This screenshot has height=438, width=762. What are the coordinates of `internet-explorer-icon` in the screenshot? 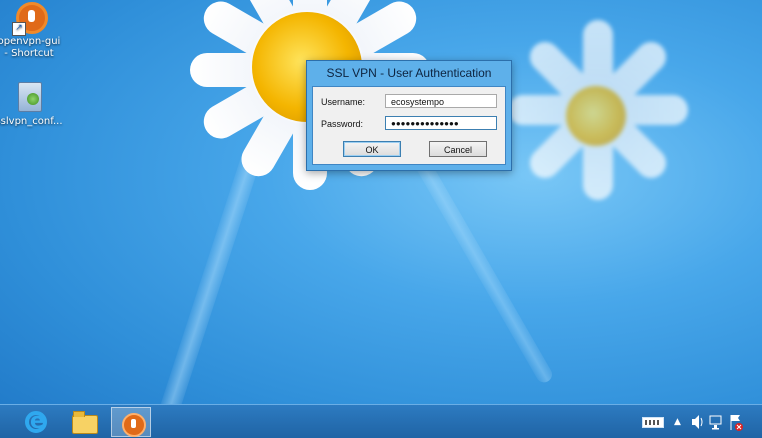 It's located at (36, 421).